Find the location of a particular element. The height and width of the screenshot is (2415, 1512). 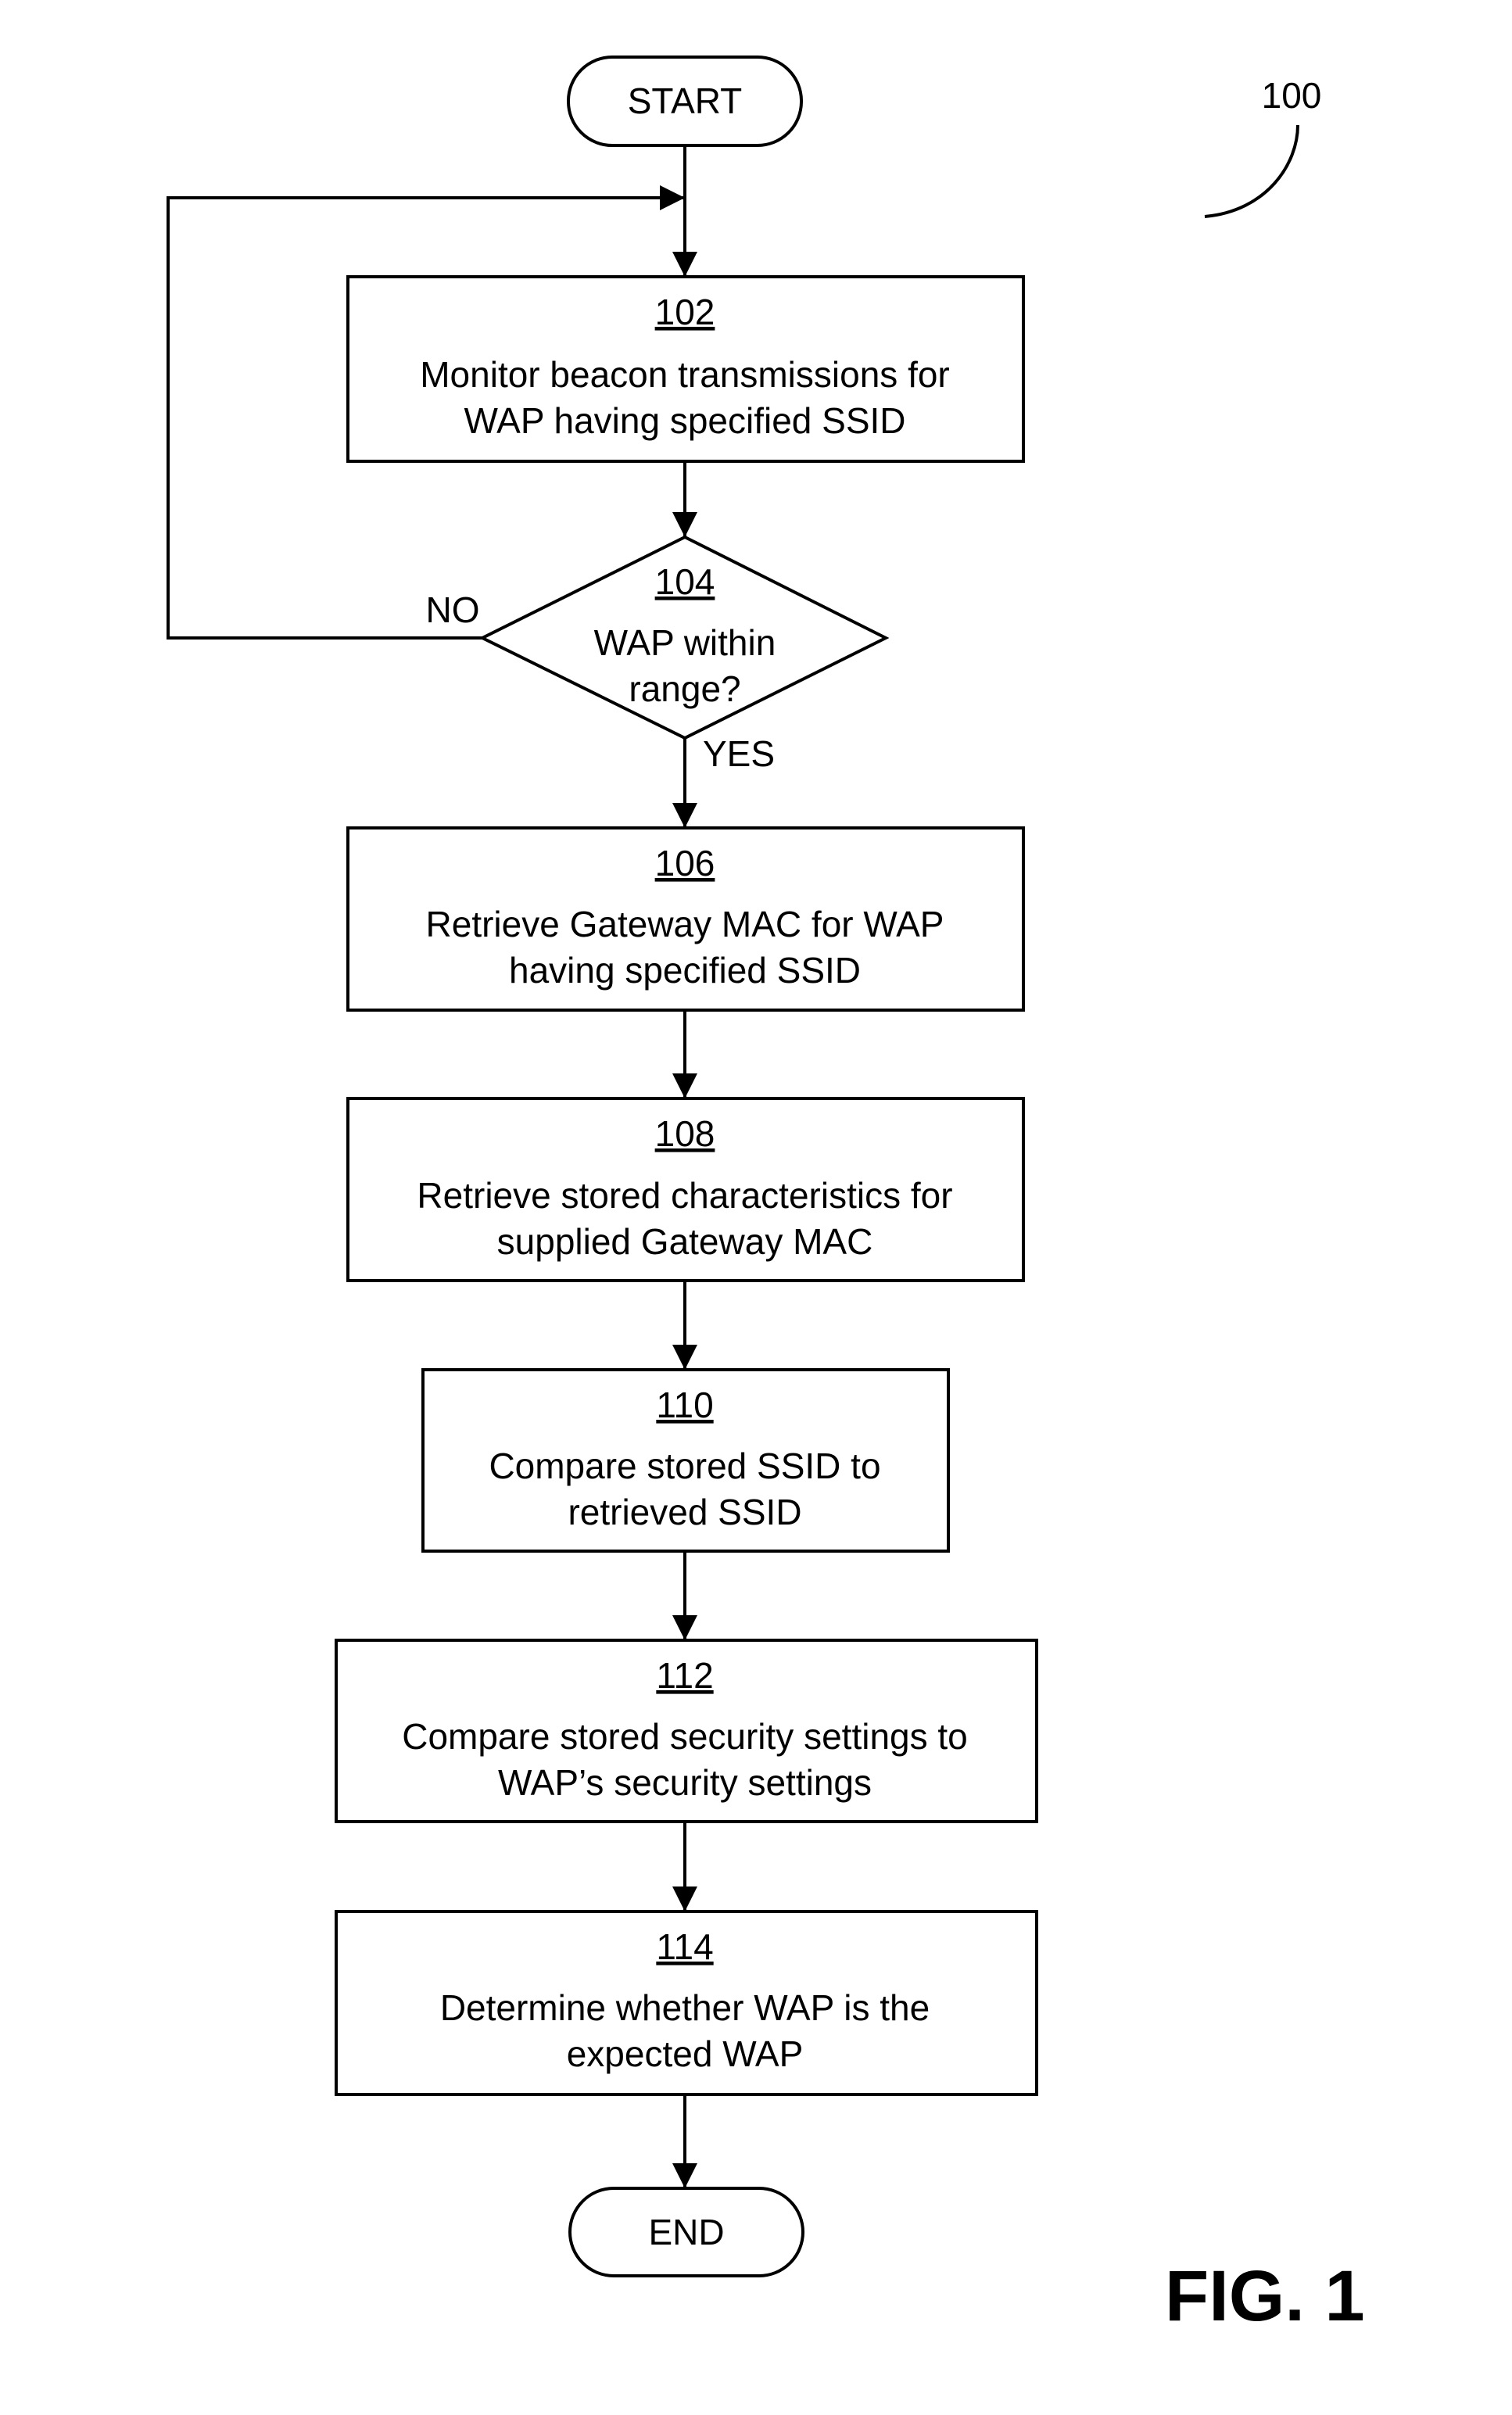

decision-text-line: range? is located at coordinates (684, 688).